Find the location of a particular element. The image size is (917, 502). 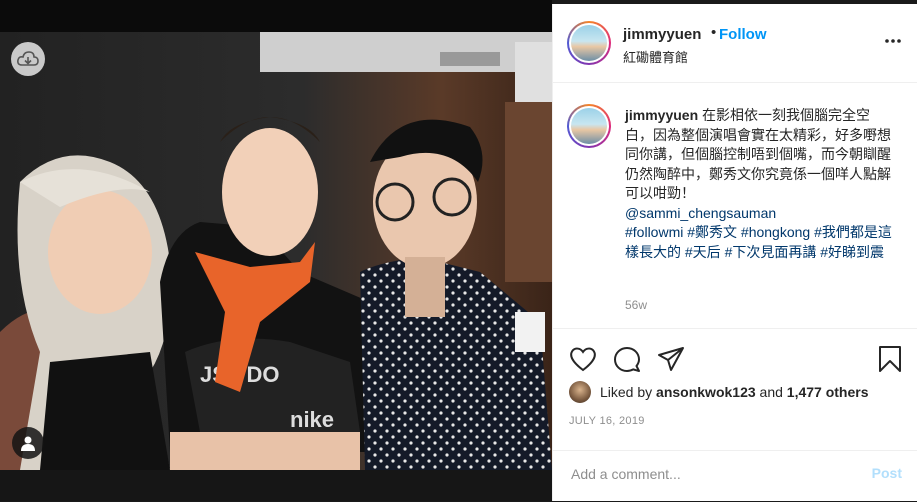

likes-others: 1,477 others is located at coordinates (828, 392).